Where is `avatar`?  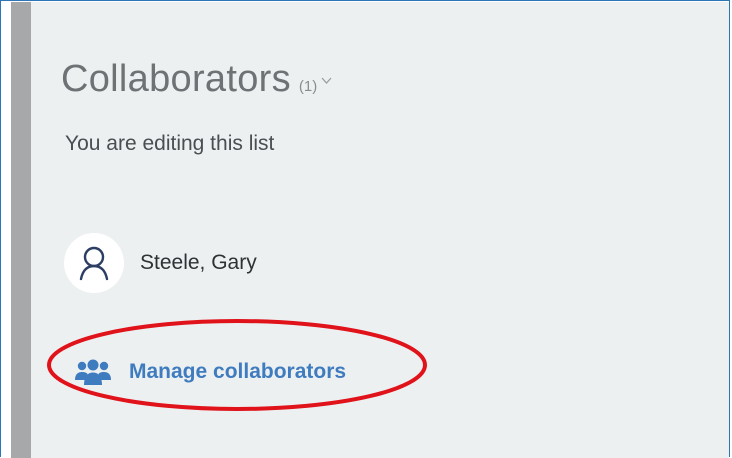
avatar is located at coordinates (94, 263).